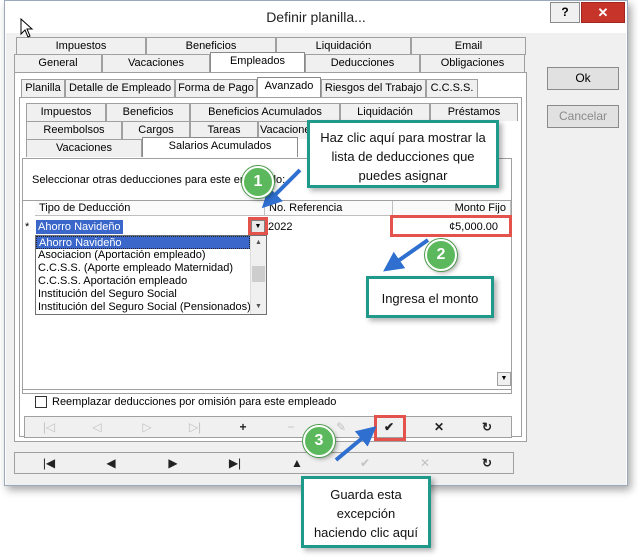 Image resolution: width=638 pixels, height=560 pixels. I want to click on next-record-icon: ▷, so click(147, 427).